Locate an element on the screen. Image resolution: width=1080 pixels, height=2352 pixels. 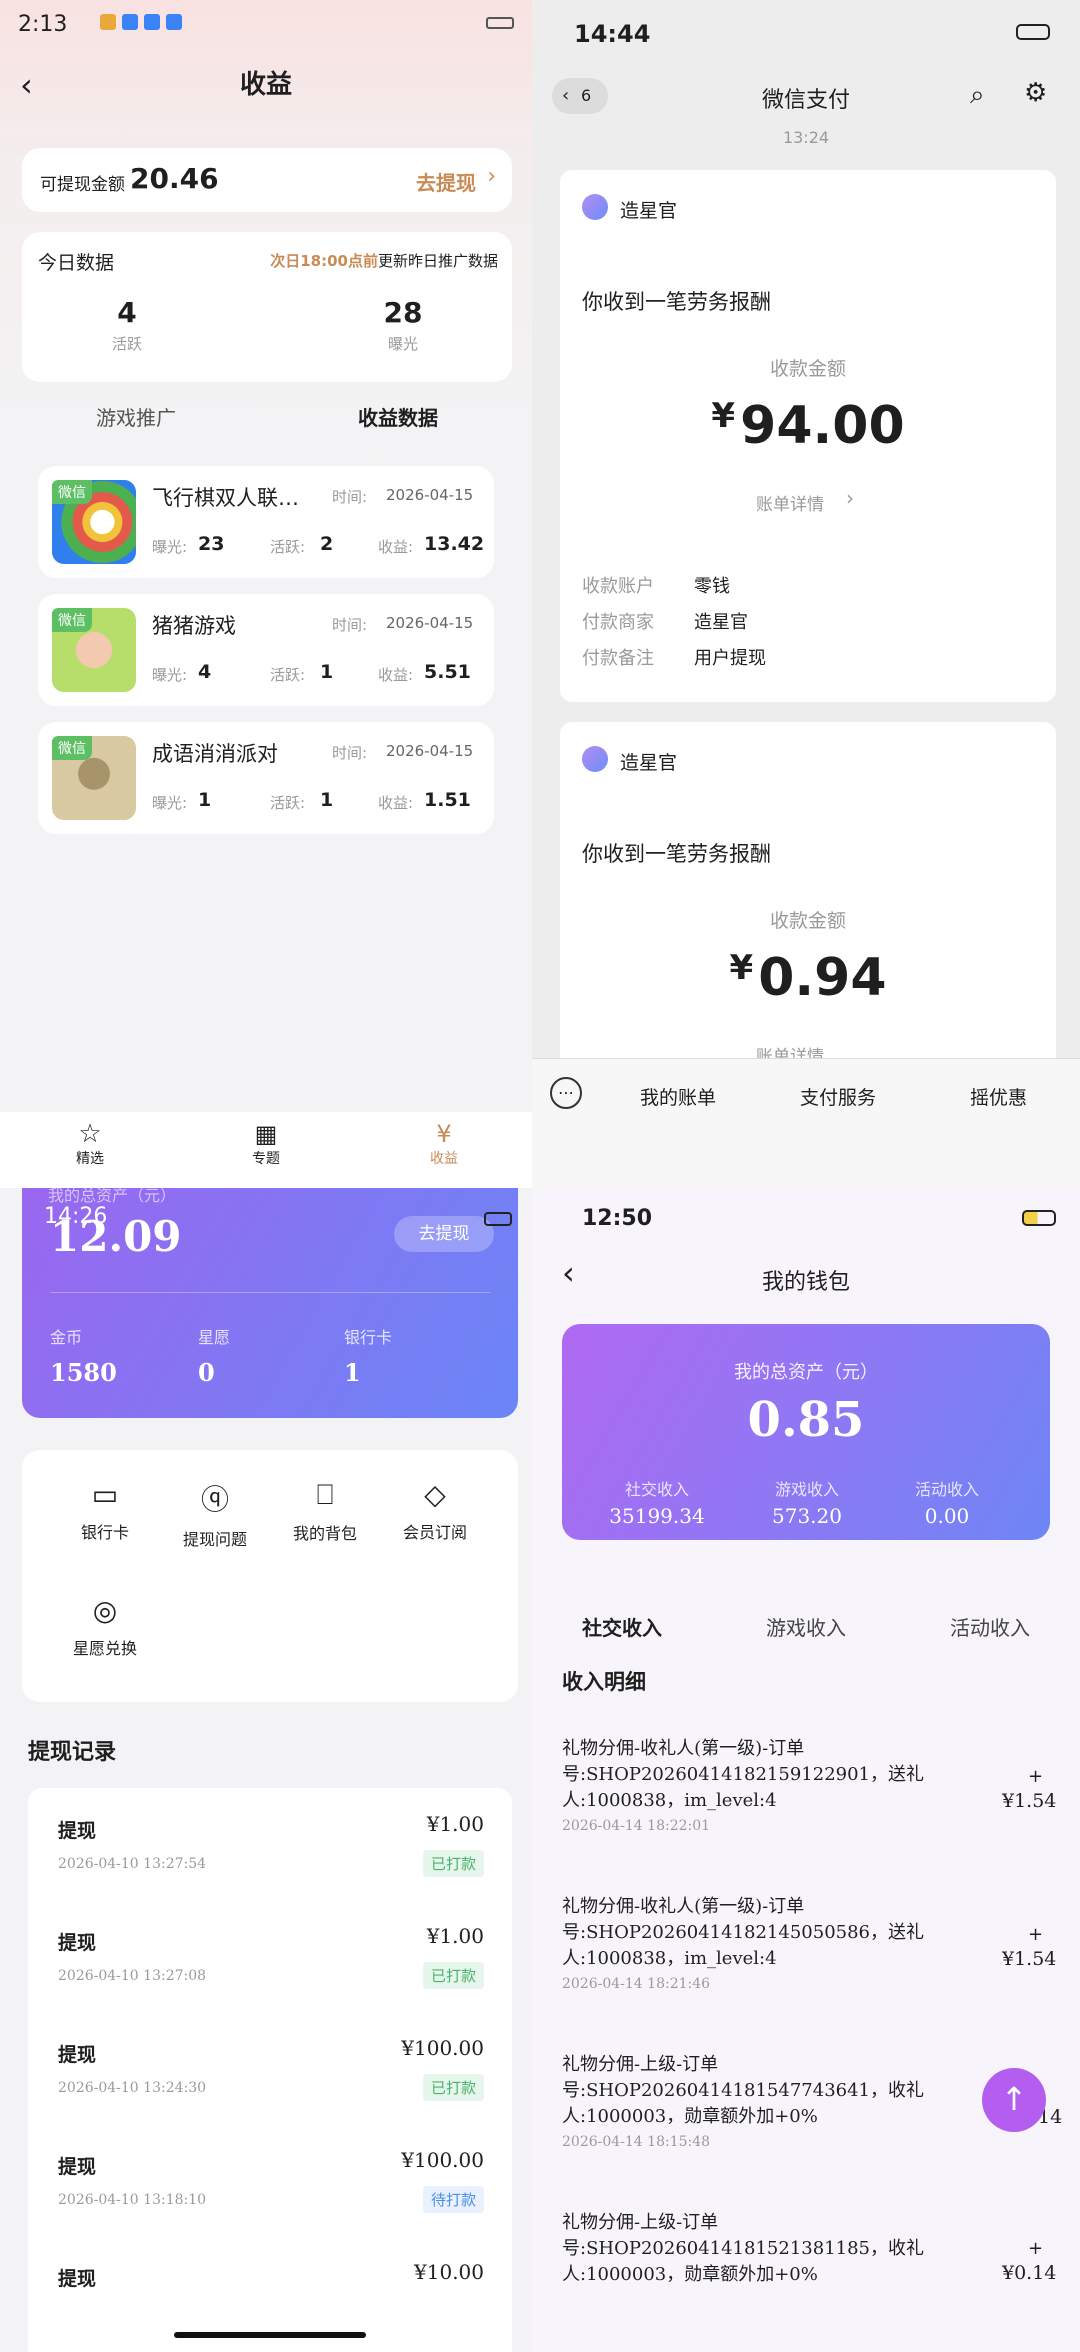
page-title: 我的钱包 is located at coordinates (805, 1282).